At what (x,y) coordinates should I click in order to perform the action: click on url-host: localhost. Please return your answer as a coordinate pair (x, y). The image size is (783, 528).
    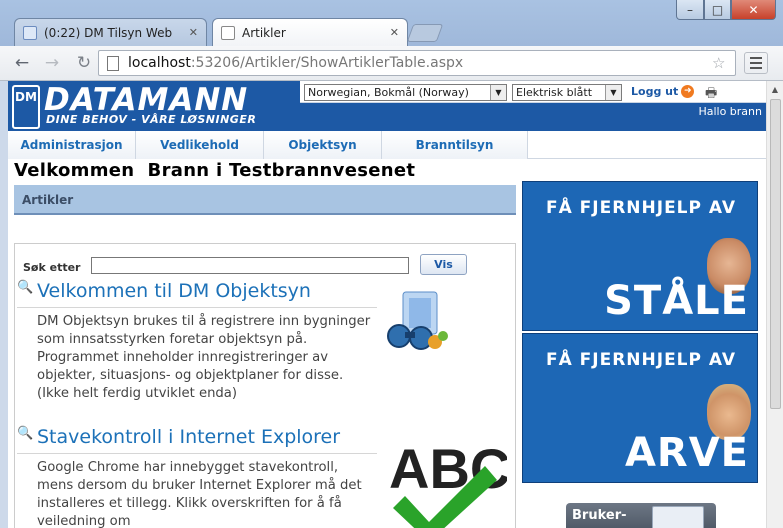
    Looking at the image, I should click on (159, 63).